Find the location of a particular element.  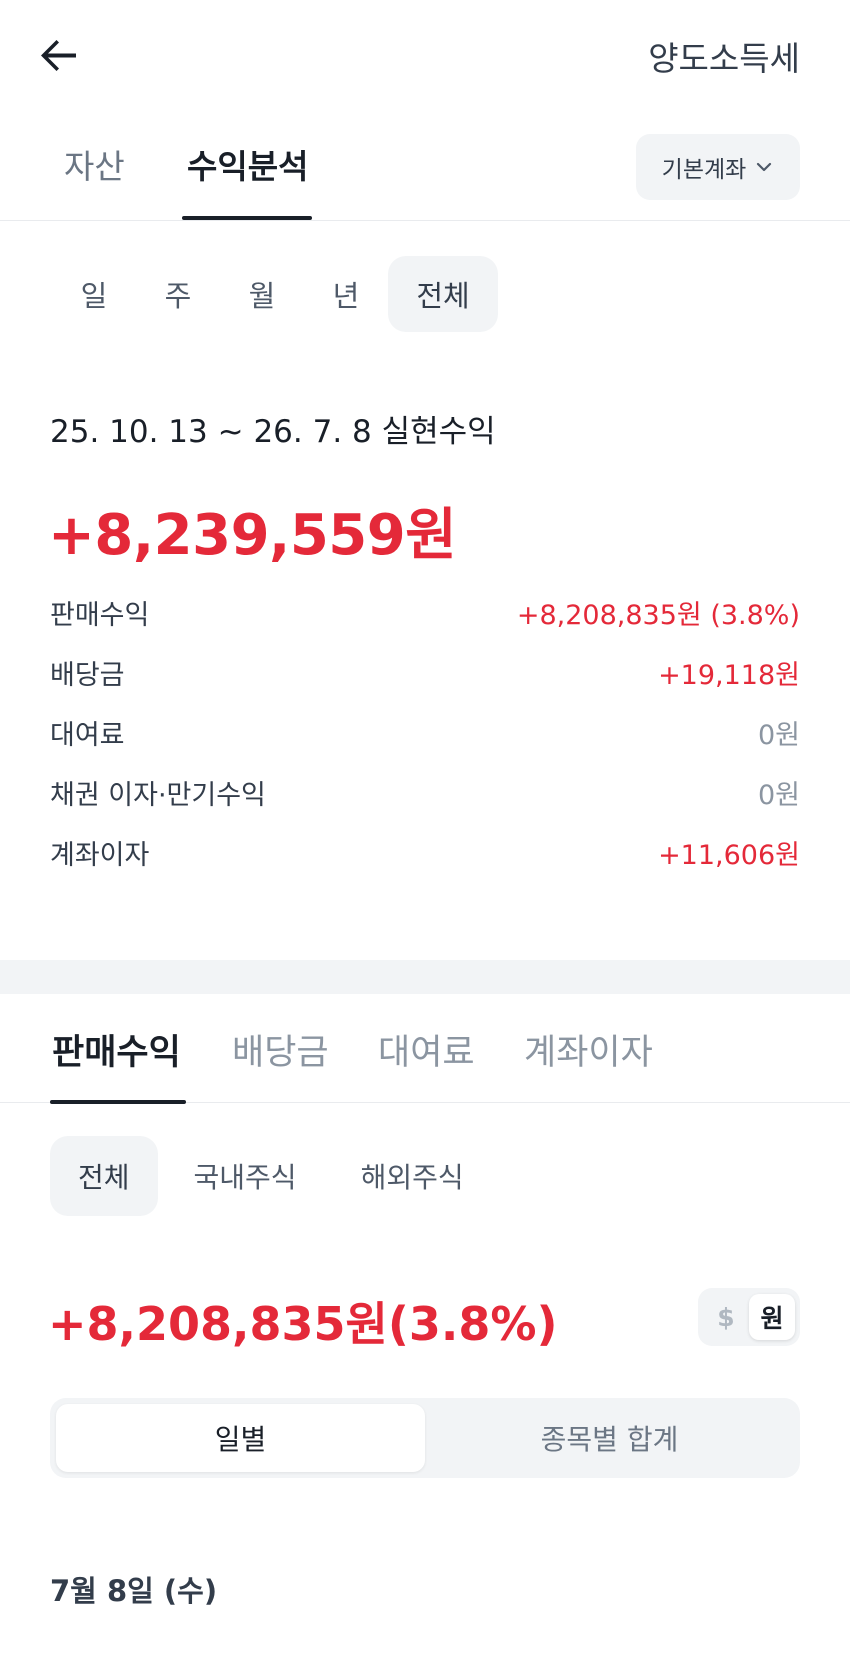

currency-krw-option: 원 is located at coordinates (772, 1317).